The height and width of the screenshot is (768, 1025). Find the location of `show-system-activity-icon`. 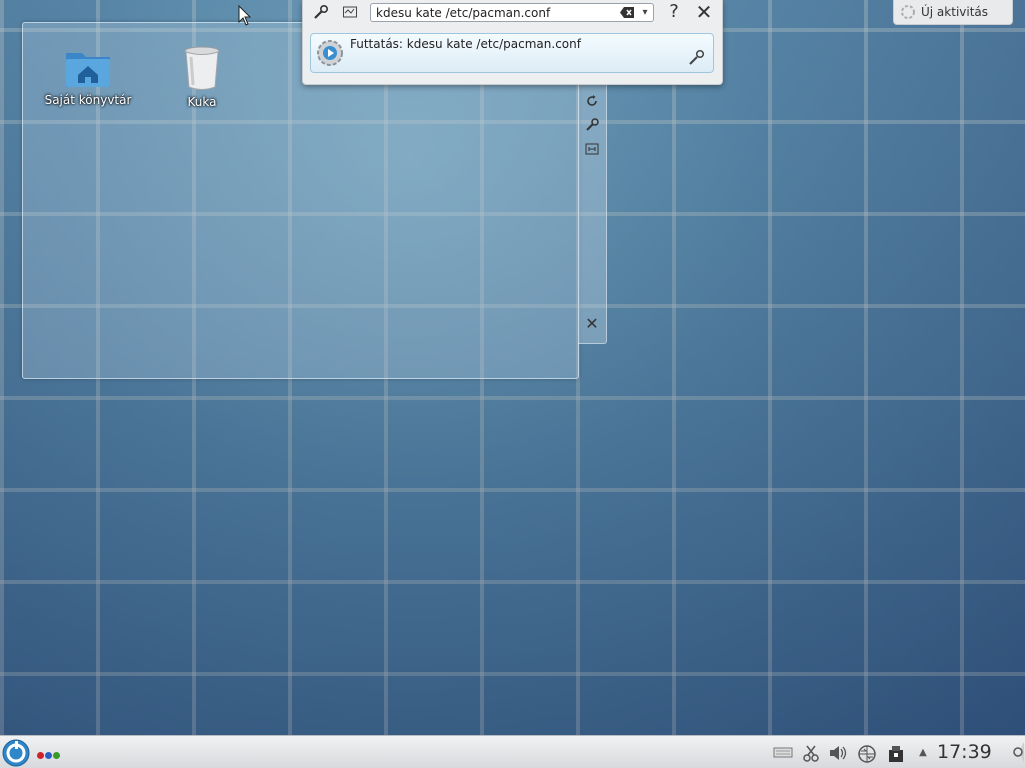

show-system-activity-icon is located at coordinates (350, 14).